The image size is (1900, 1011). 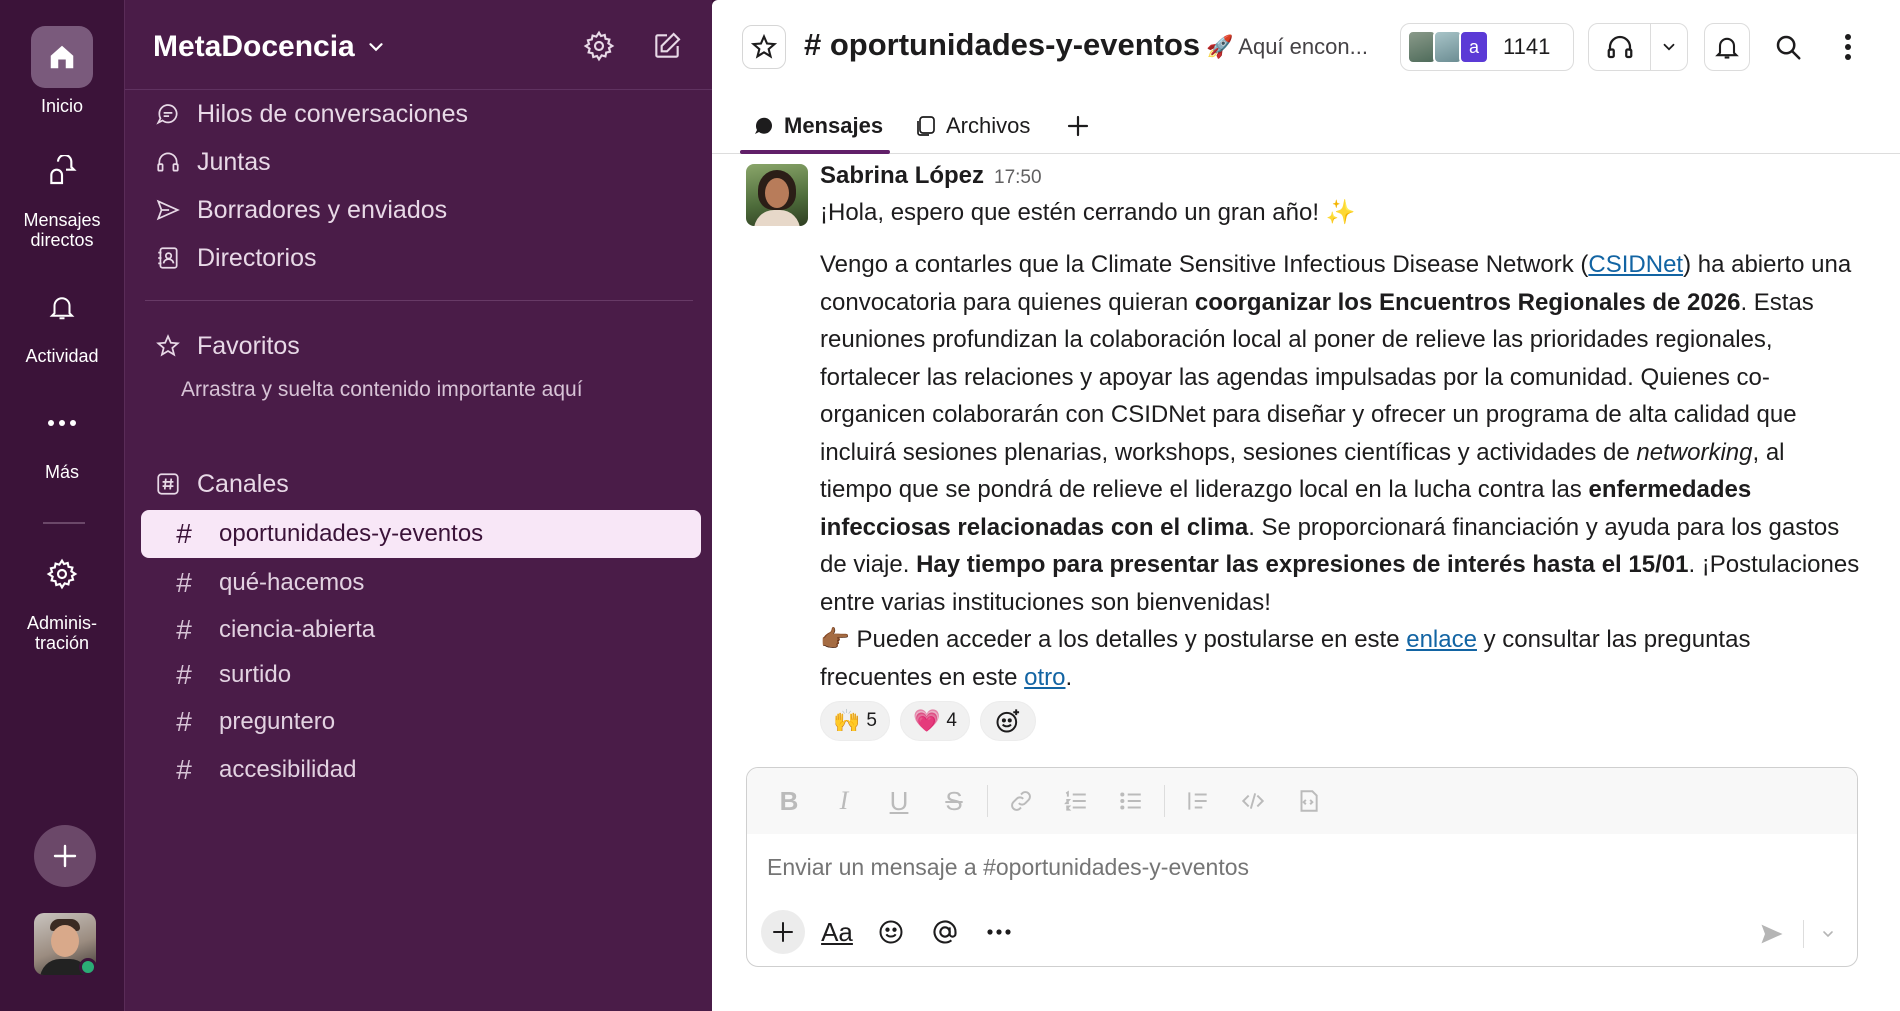 I want to click on channel-item-surtido: # surtido, so click(x=421, y=675).